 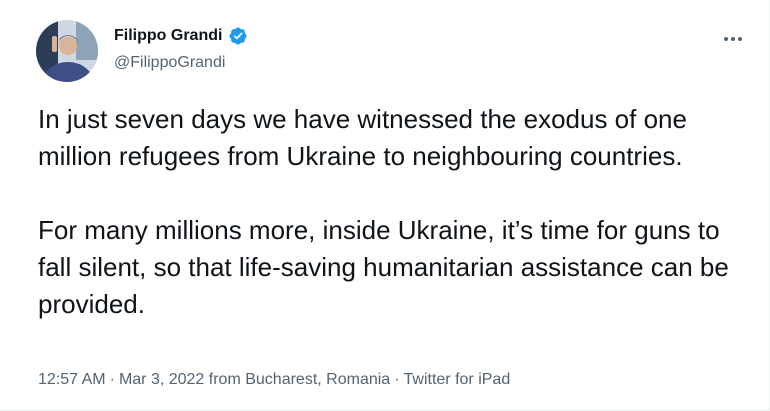 What do you see at coordinates (238, 36) in the screenshot?
I see `verified-badge-icon` at bounding box center [238, 36].